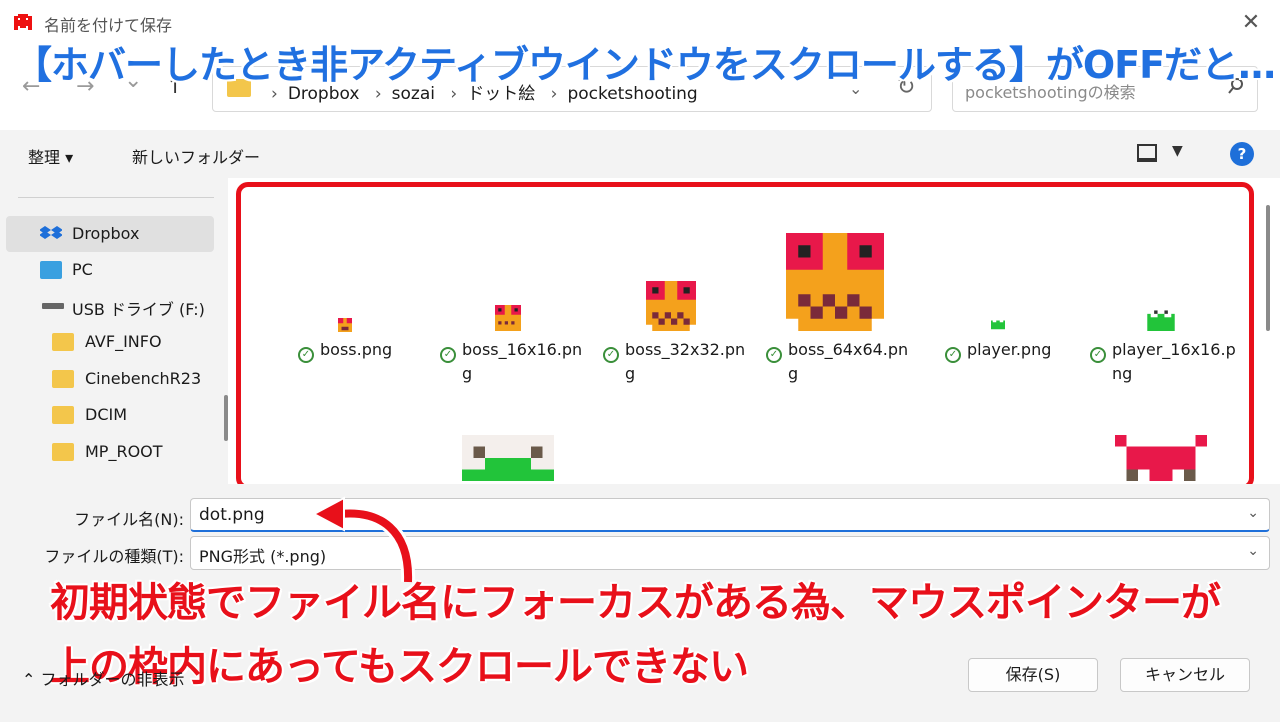  I want to click on sidebar-item-avf-info: AVF_INFO, so click(107, 342).